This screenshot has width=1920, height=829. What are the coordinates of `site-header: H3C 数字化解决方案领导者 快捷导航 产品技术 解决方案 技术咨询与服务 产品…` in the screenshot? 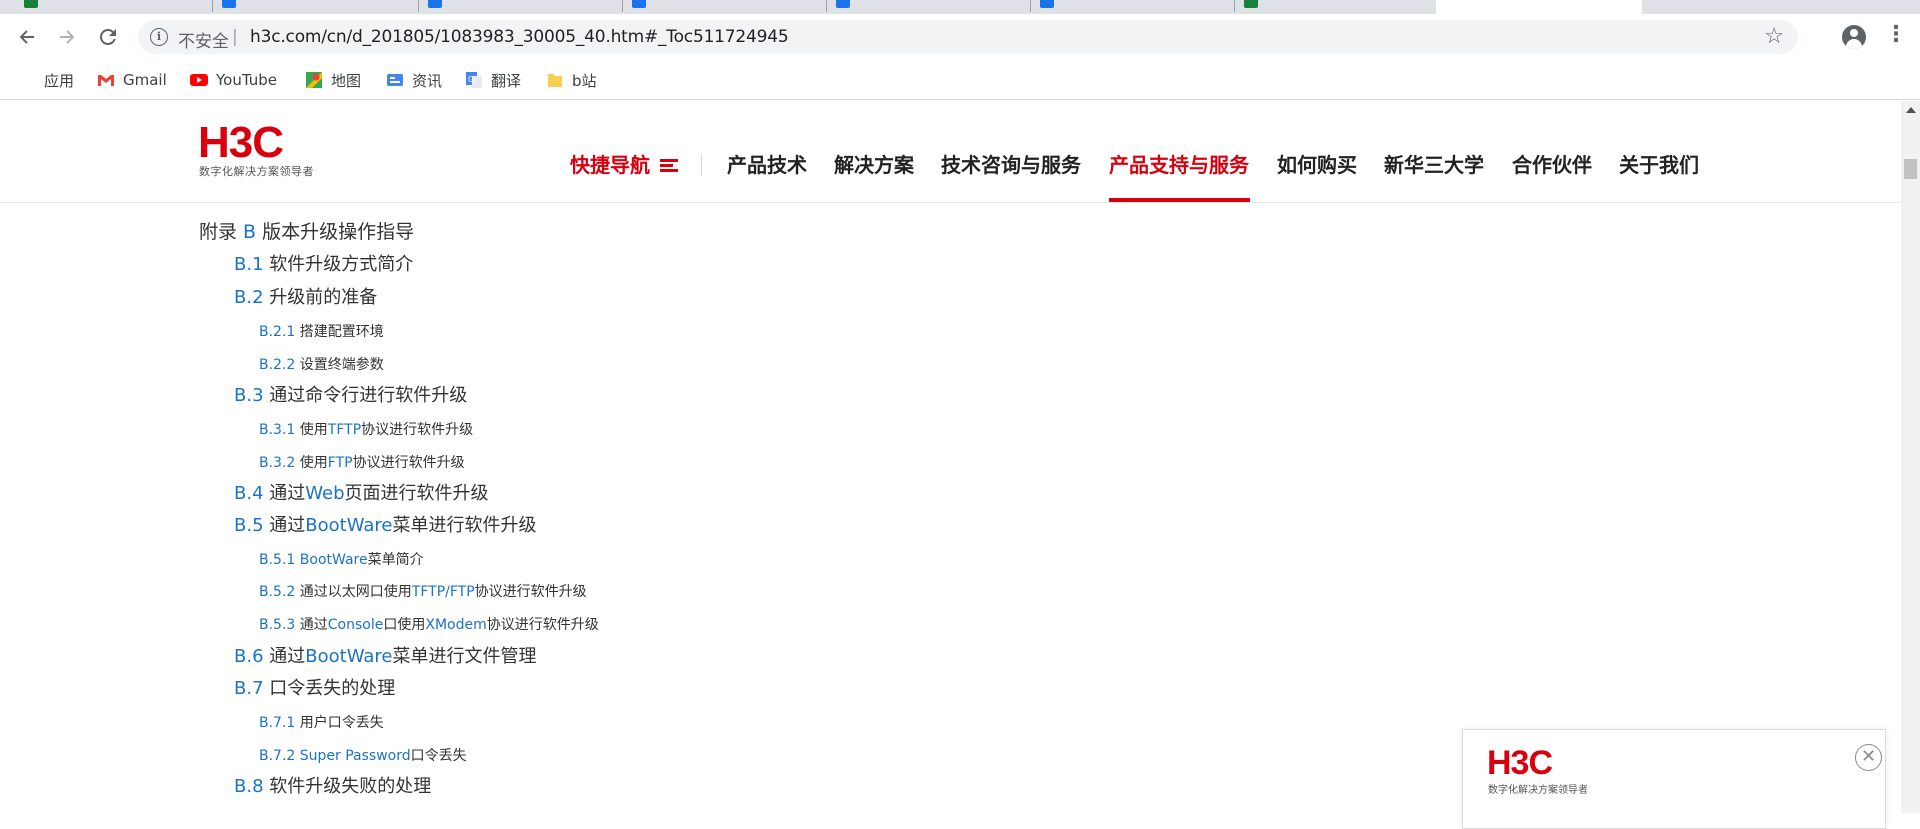 It's located at (950, 152).